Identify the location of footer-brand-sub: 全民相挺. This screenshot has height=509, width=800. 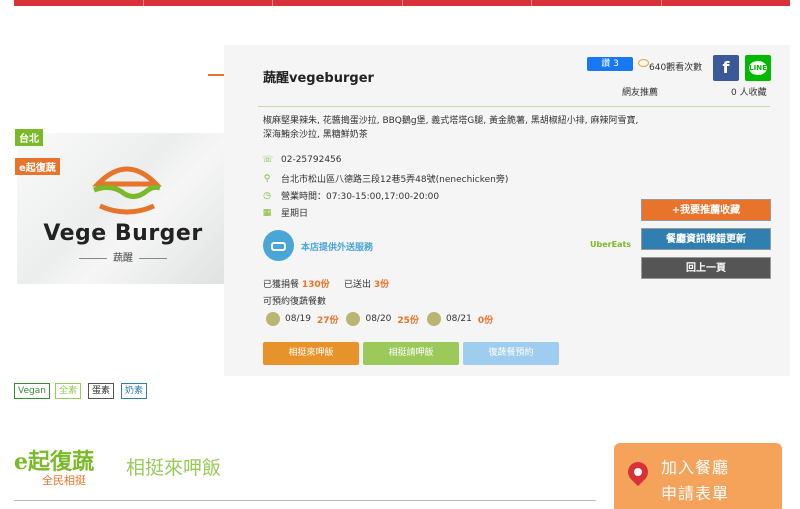
(64, 480).